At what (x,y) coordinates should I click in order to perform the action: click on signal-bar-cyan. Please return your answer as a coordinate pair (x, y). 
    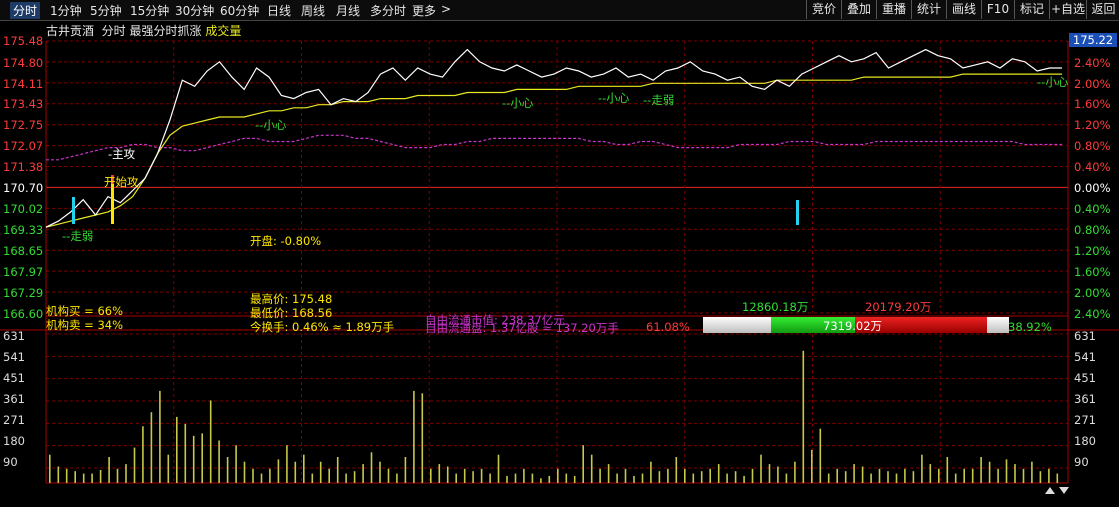
    Looking at the image, I should click on (73, 210).